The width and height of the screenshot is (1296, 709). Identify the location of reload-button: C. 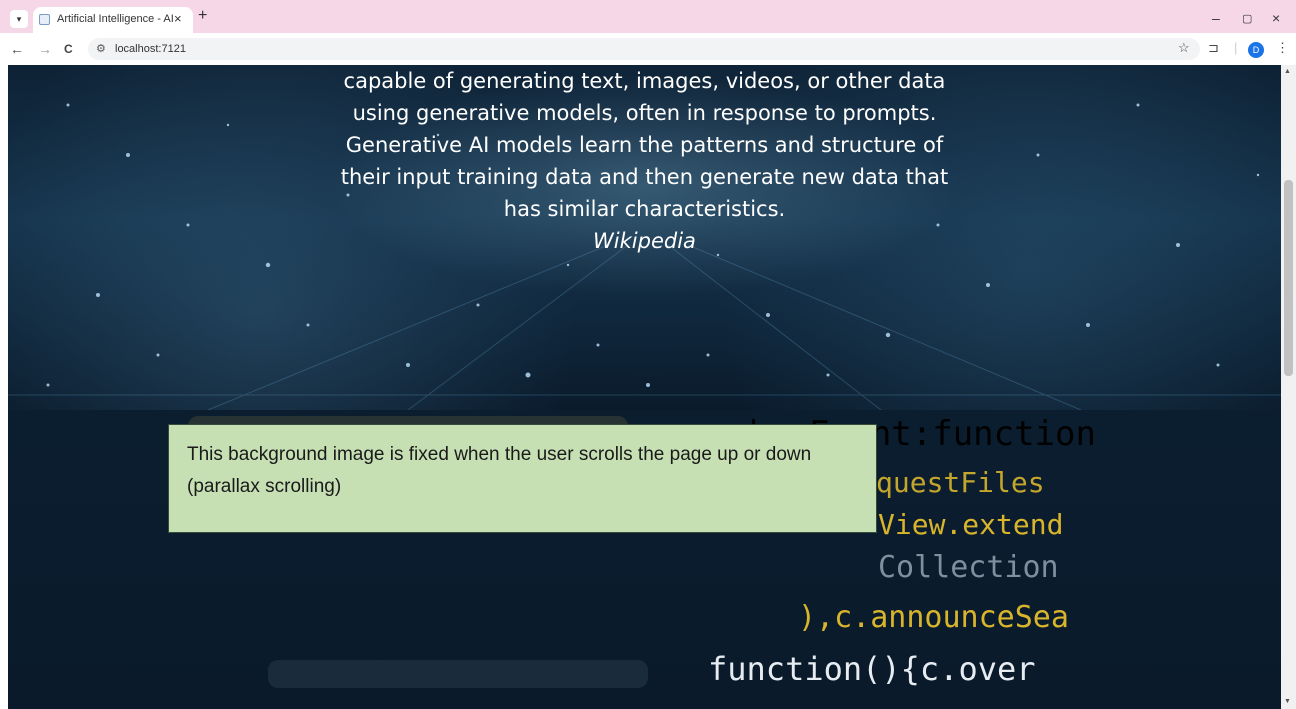
(68, 49).